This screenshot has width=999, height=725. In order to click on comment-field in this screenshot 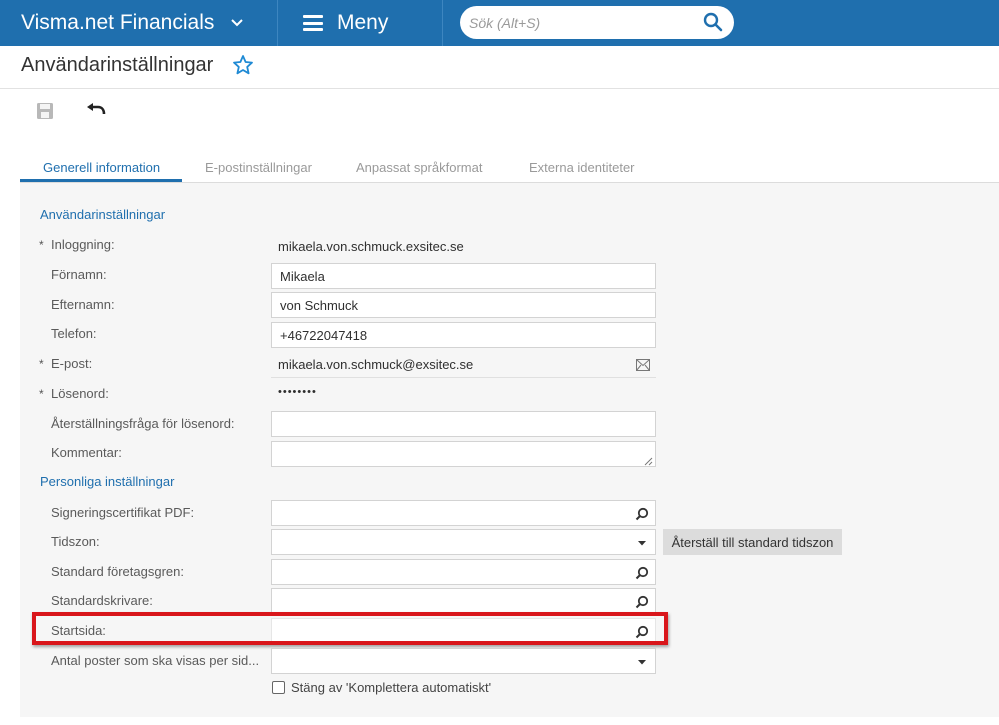, I will do `click(463, 454)`.